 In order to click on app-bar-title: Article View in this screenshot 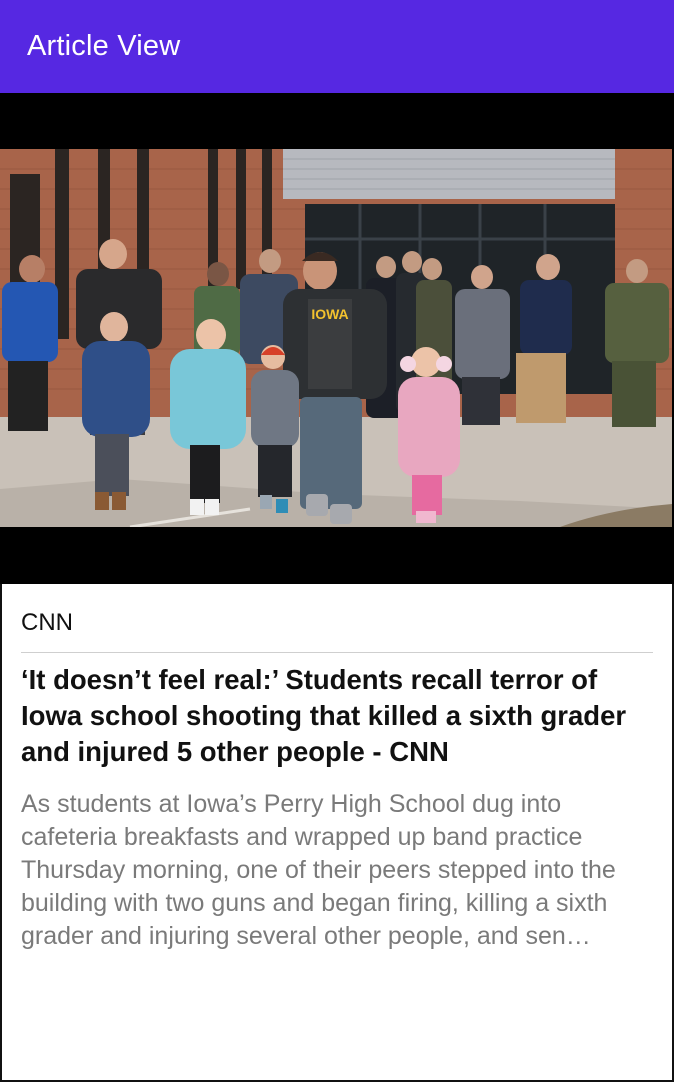, I will do `click(104, 46)`.